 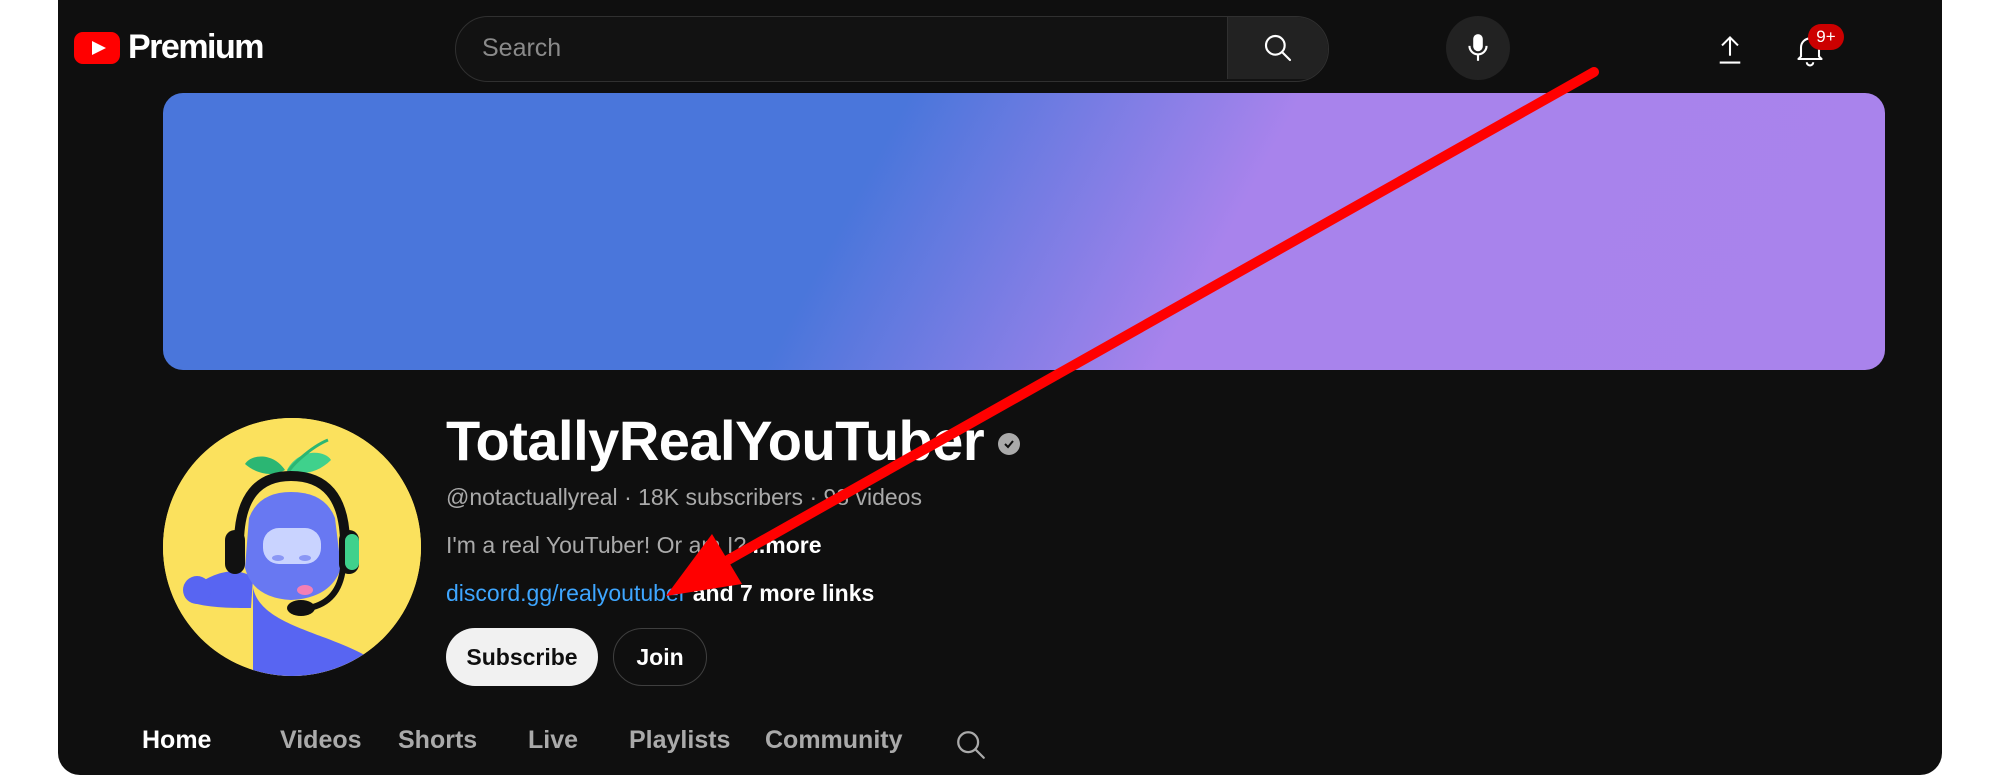 What do you see at coordinates (196, 47) in the screenshot?
I see `logo-text: Premium` at bounding box center [196, 47].